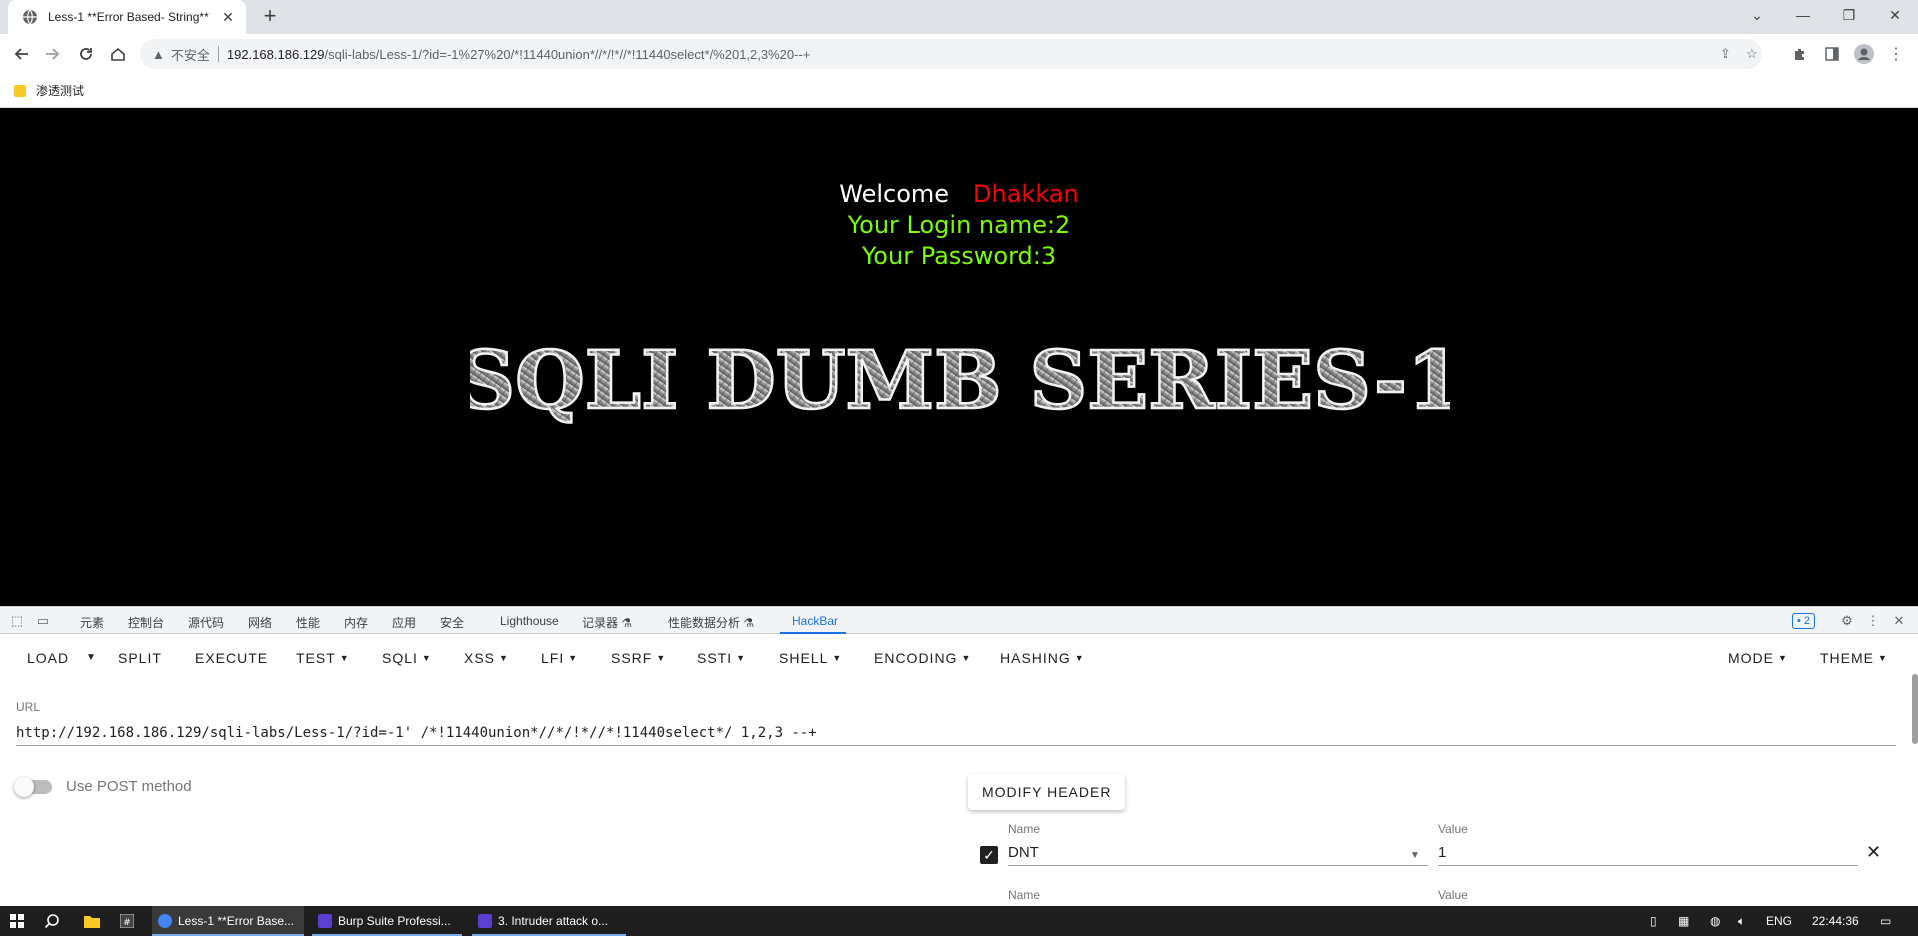 This screenshot has height=936, width=1918. What do you see at coordinates (158, 54) in the screenshot?
I see `warning-icon: ▲` at bounding box center [158, 54].